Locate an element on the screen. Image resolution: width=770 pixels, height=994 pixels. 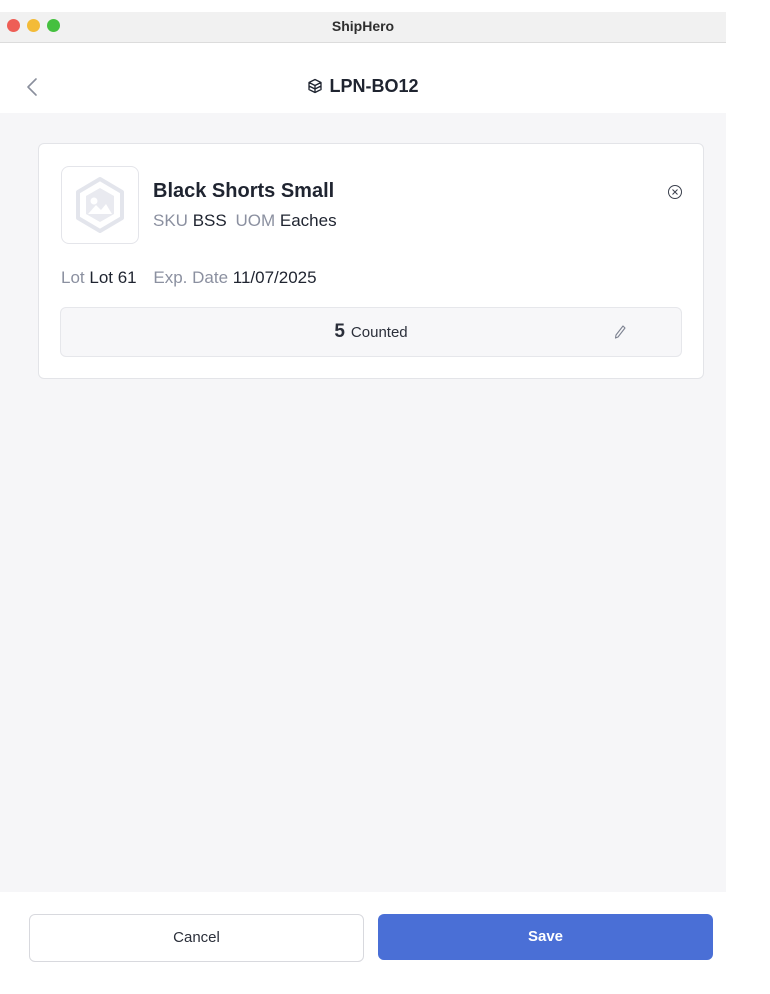
uom-value: Eaches is located at coordinates (308, 220).